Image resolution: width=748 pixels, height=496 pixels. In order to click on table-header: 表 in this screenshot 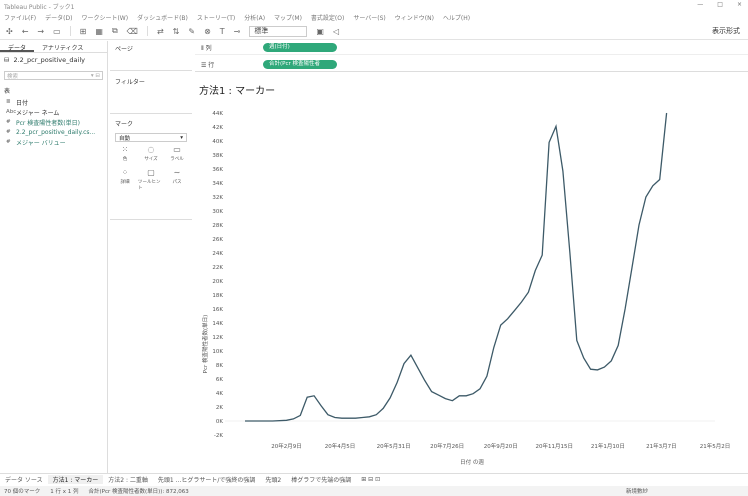, I will do `click(7, 91)`.